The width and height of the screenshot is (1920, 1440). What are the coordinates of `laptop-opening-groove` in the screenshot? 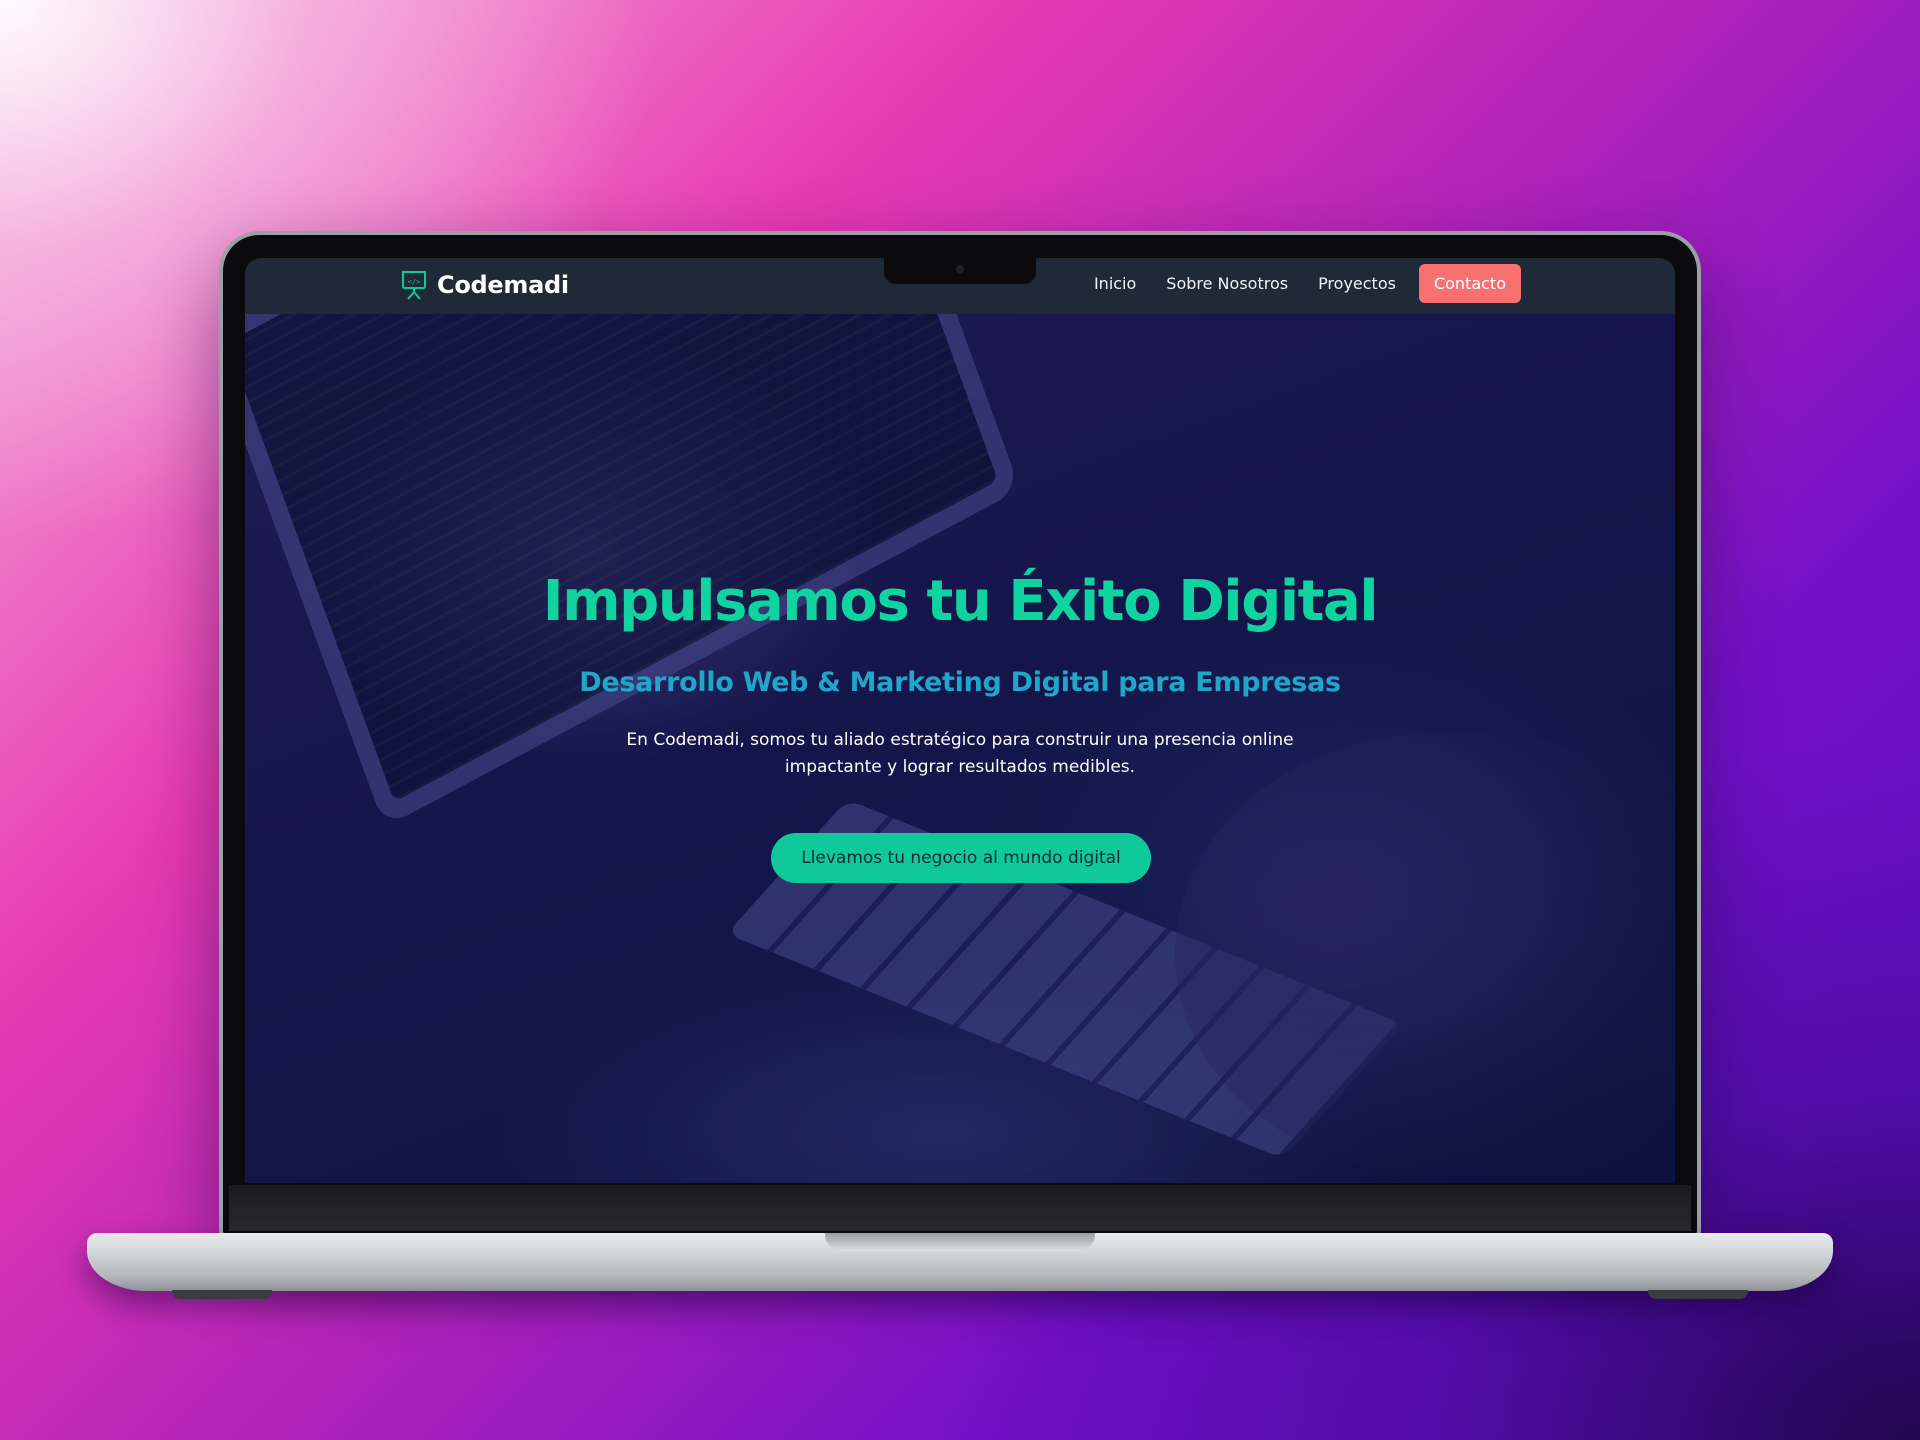 It's located at (960, 1242).